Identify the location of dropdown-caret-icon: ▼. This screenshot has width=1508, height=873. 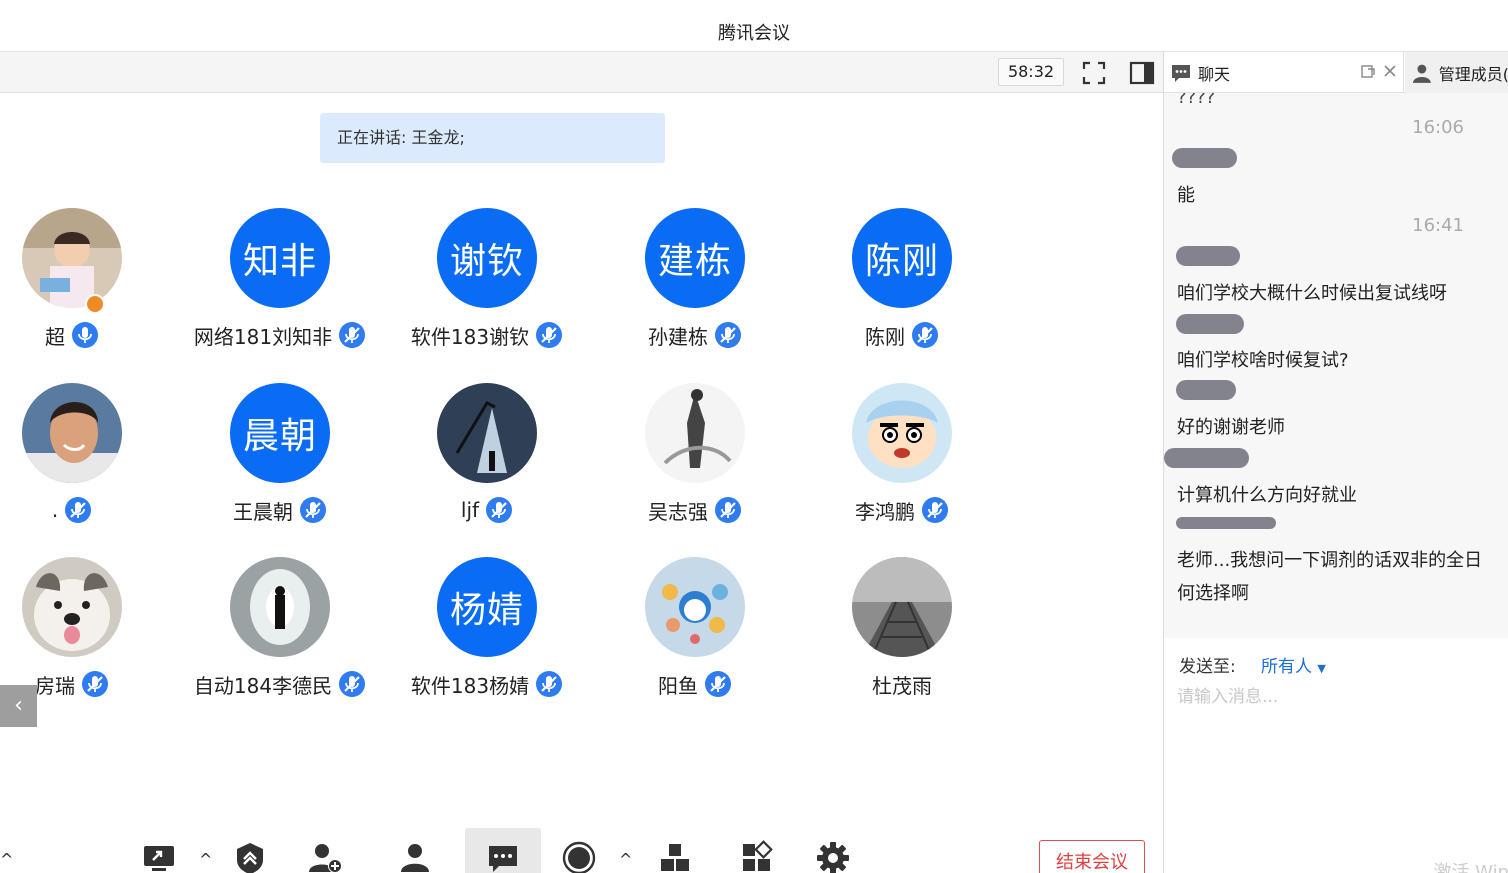
(1321, 668).